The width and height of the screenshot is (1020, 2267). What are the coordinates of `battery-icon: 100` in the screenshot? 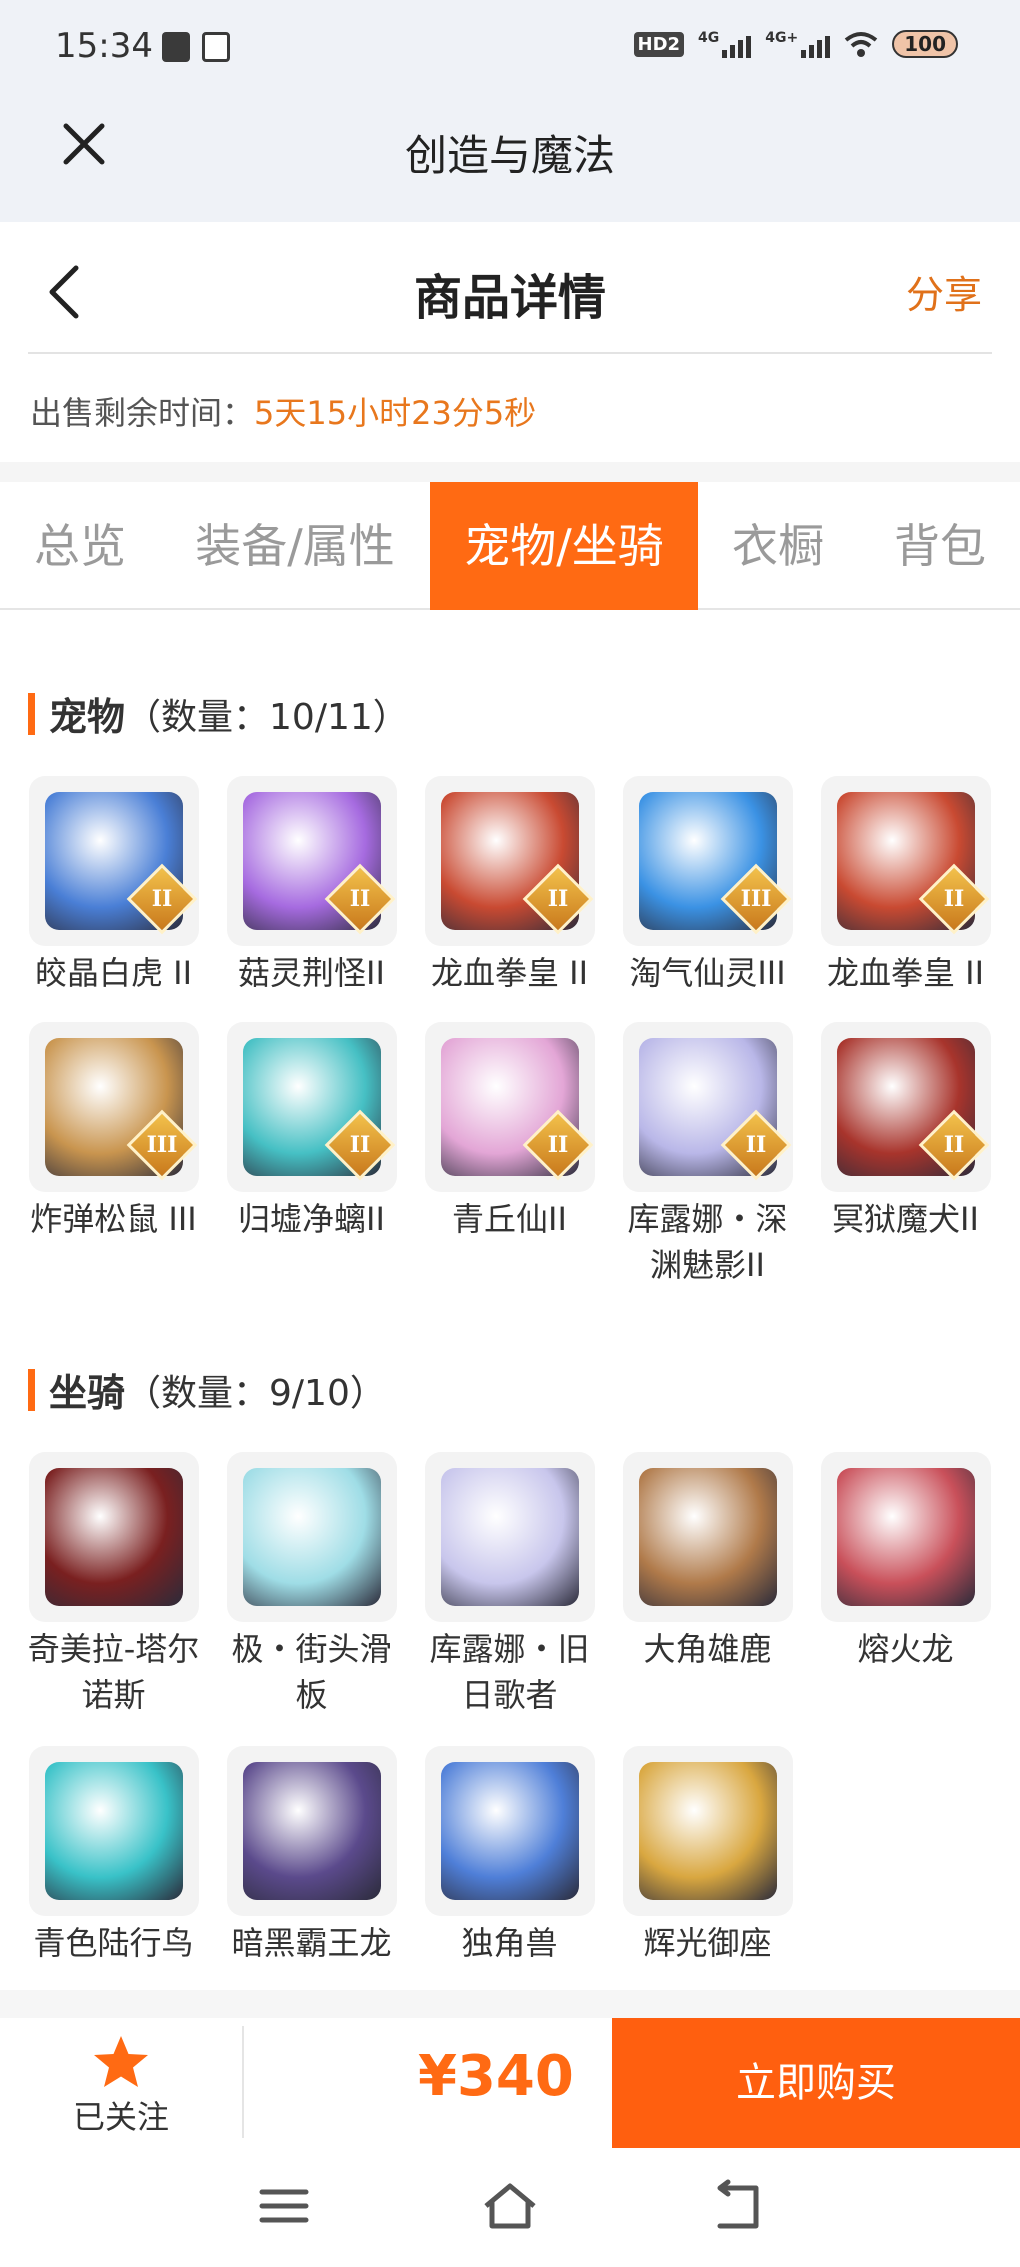 It's located at (925, 44).